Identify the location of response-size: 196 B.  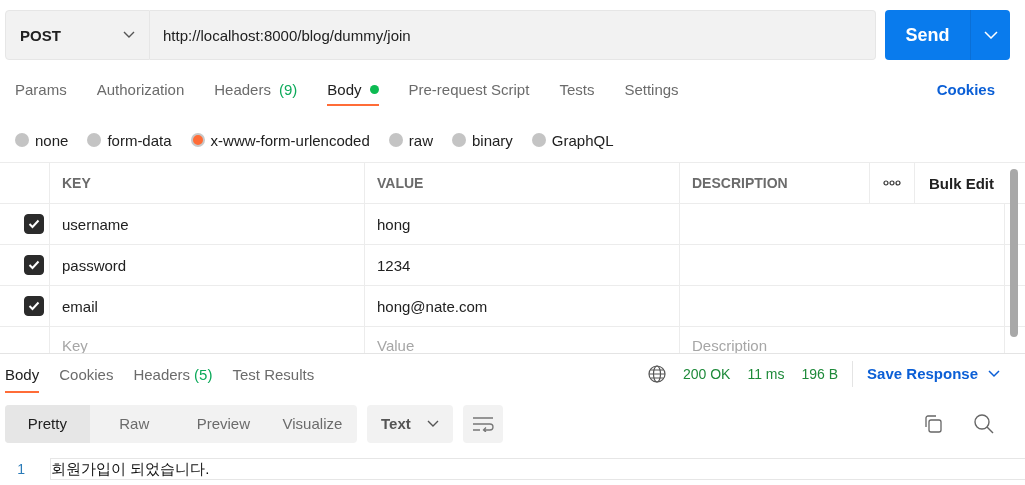
(820, 373).